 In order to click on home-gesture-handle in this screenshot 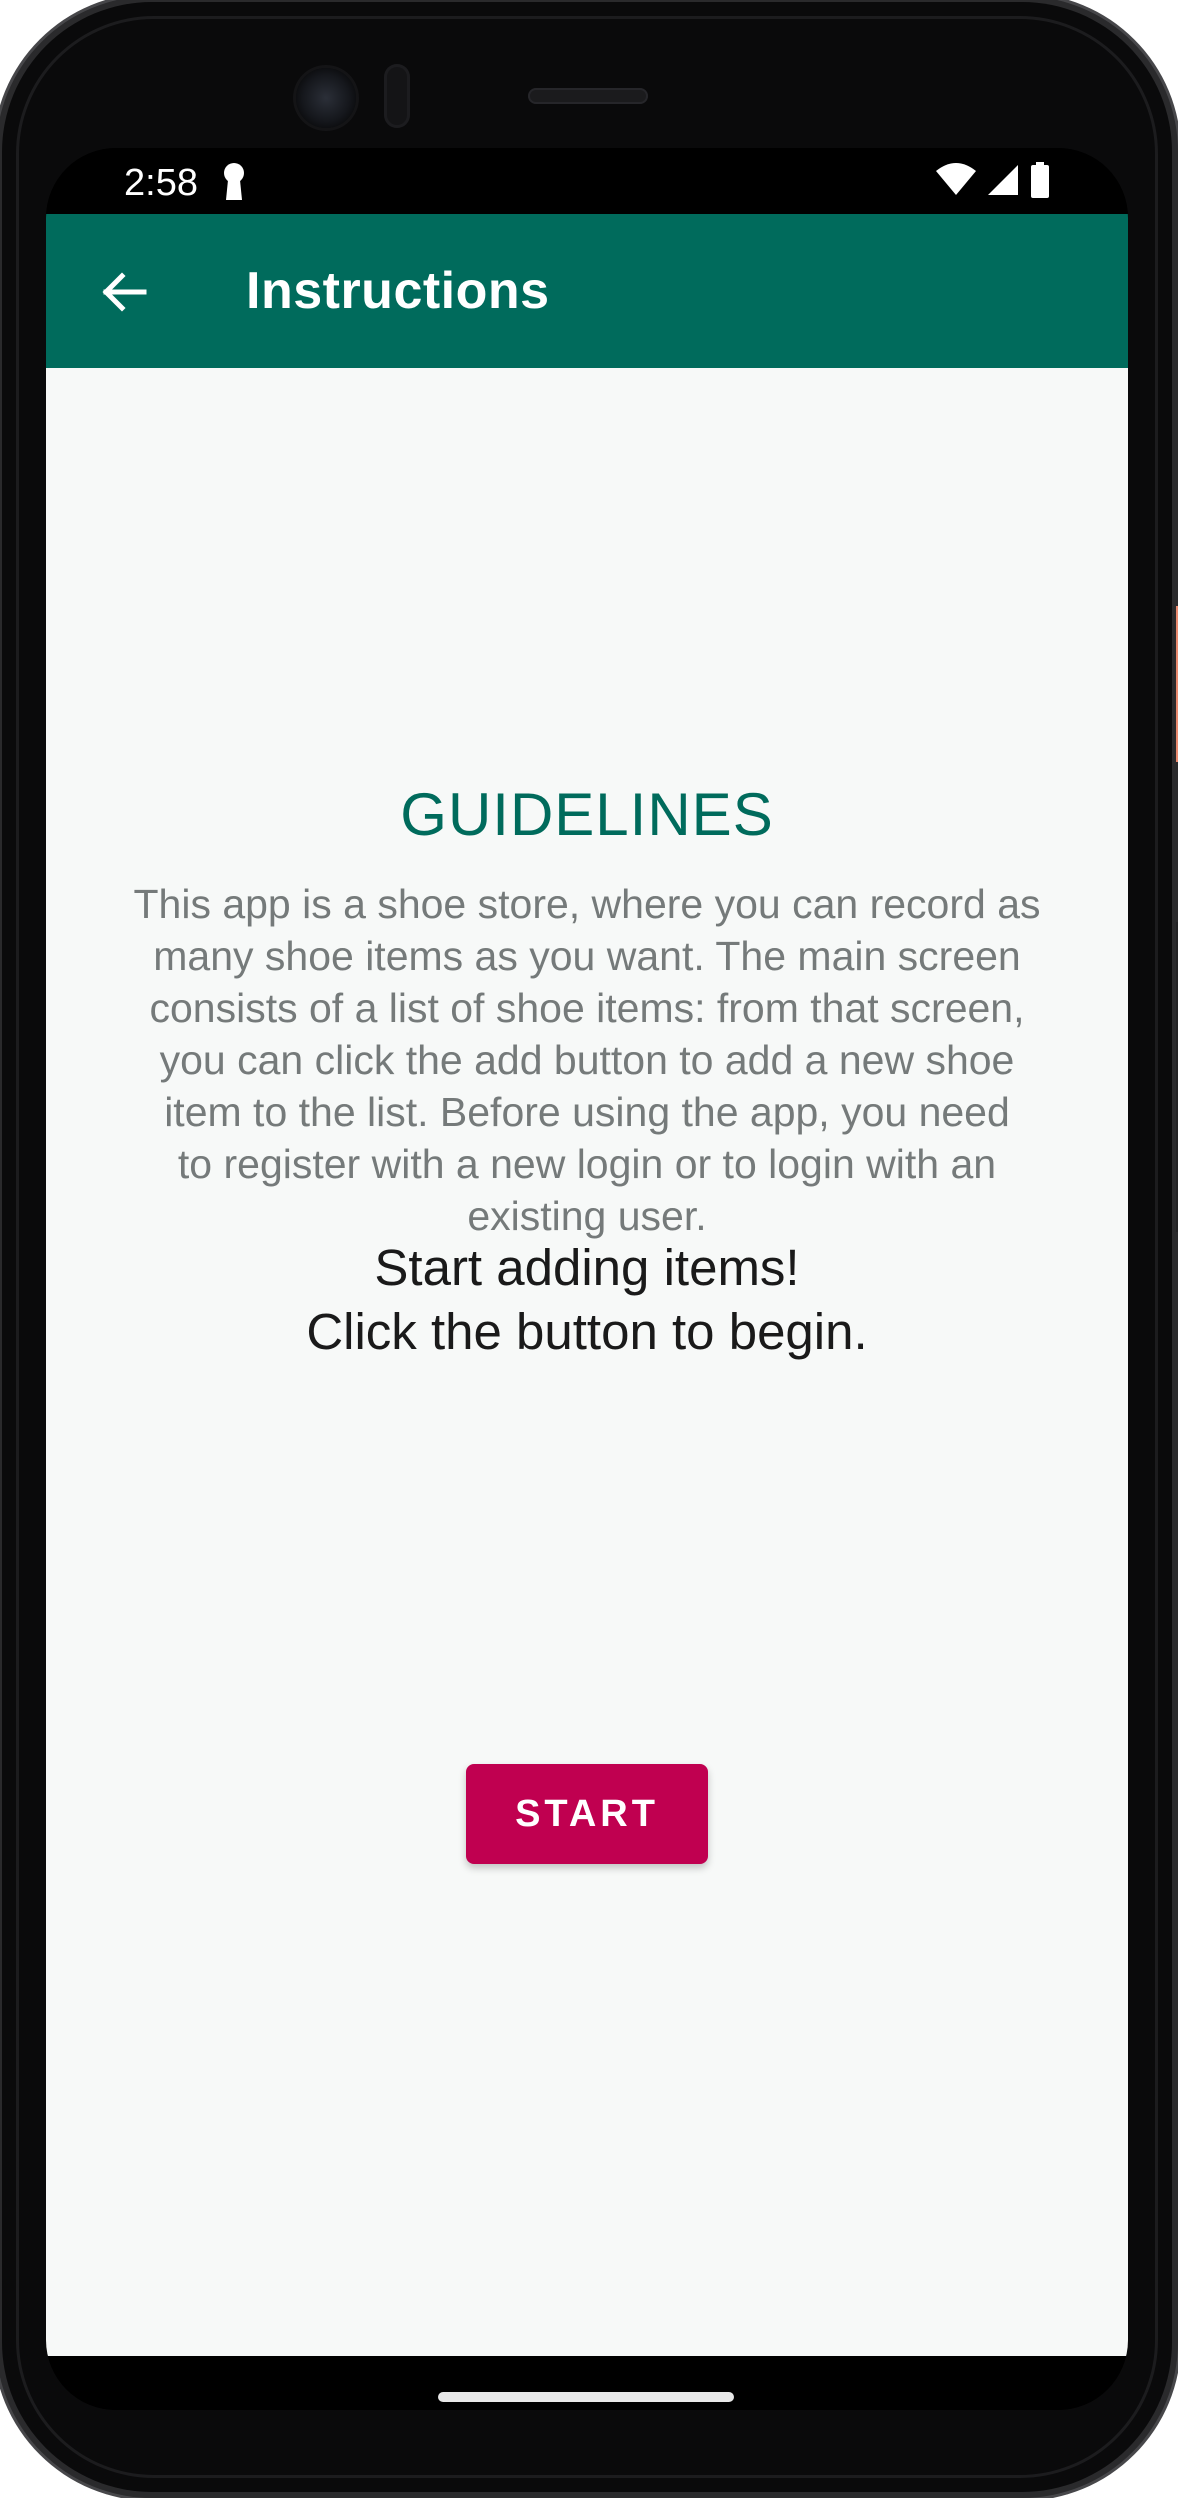, I will do `click(586, 2397)`.